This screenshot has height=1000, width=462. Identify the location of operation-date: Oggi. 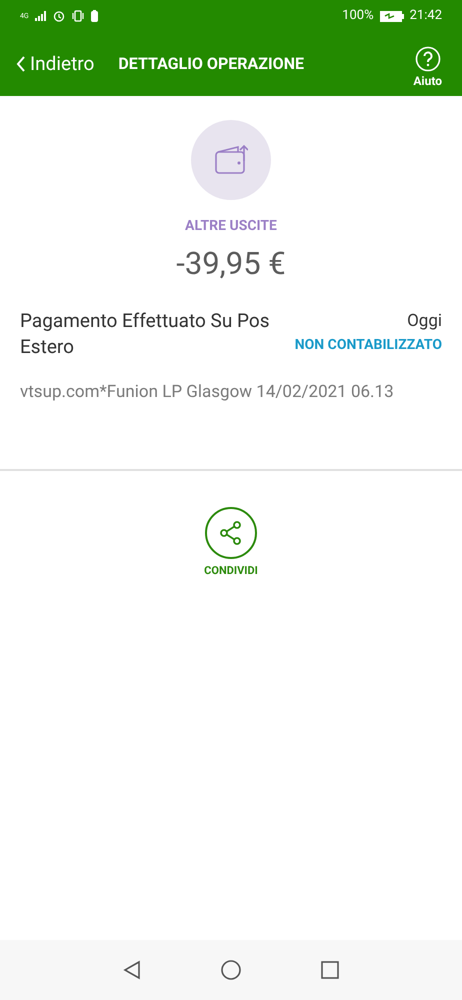
(424, 321).